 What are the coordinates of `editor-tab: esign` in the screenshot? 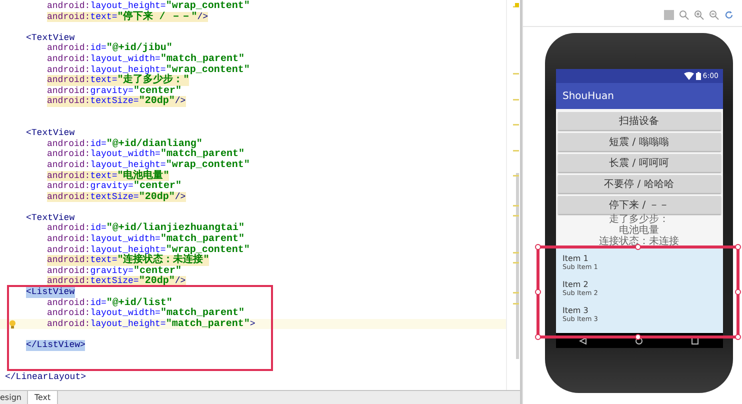 It's located at (14, 397).